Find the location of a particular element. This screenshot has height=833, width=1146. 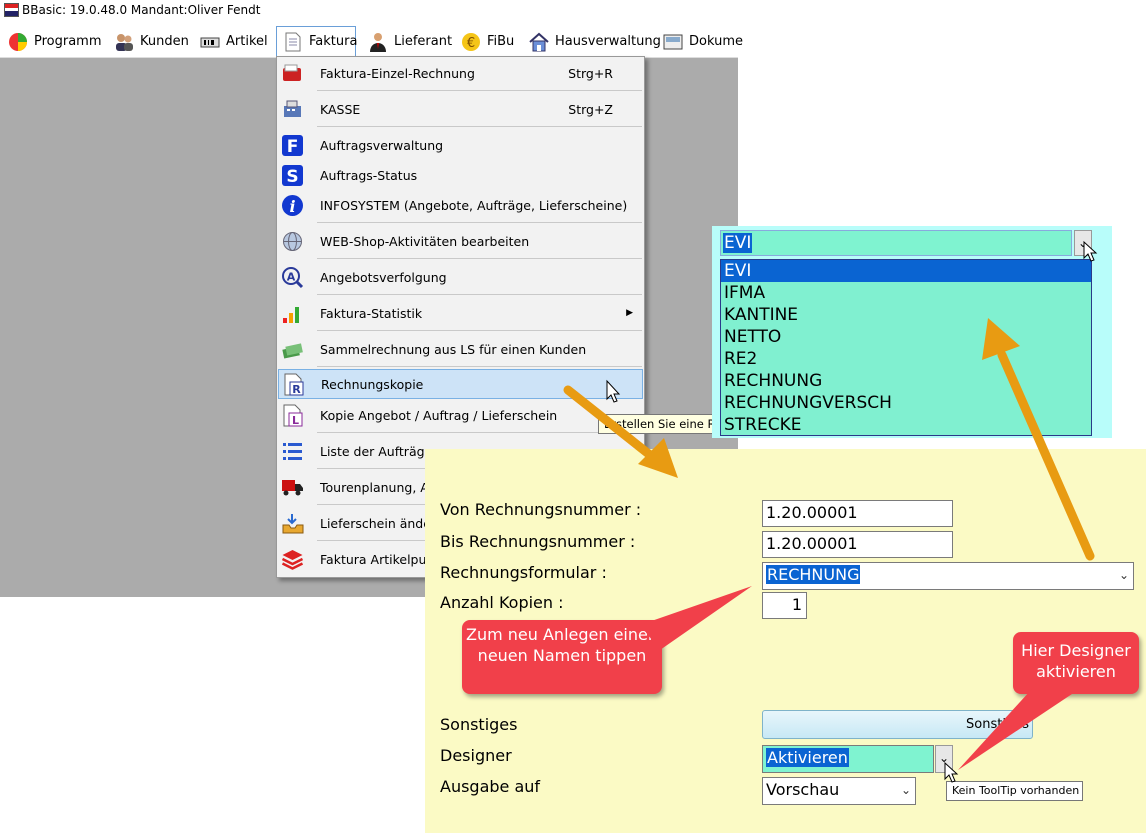

menu-kunden: Kunden is located at coordinates (151, 41).